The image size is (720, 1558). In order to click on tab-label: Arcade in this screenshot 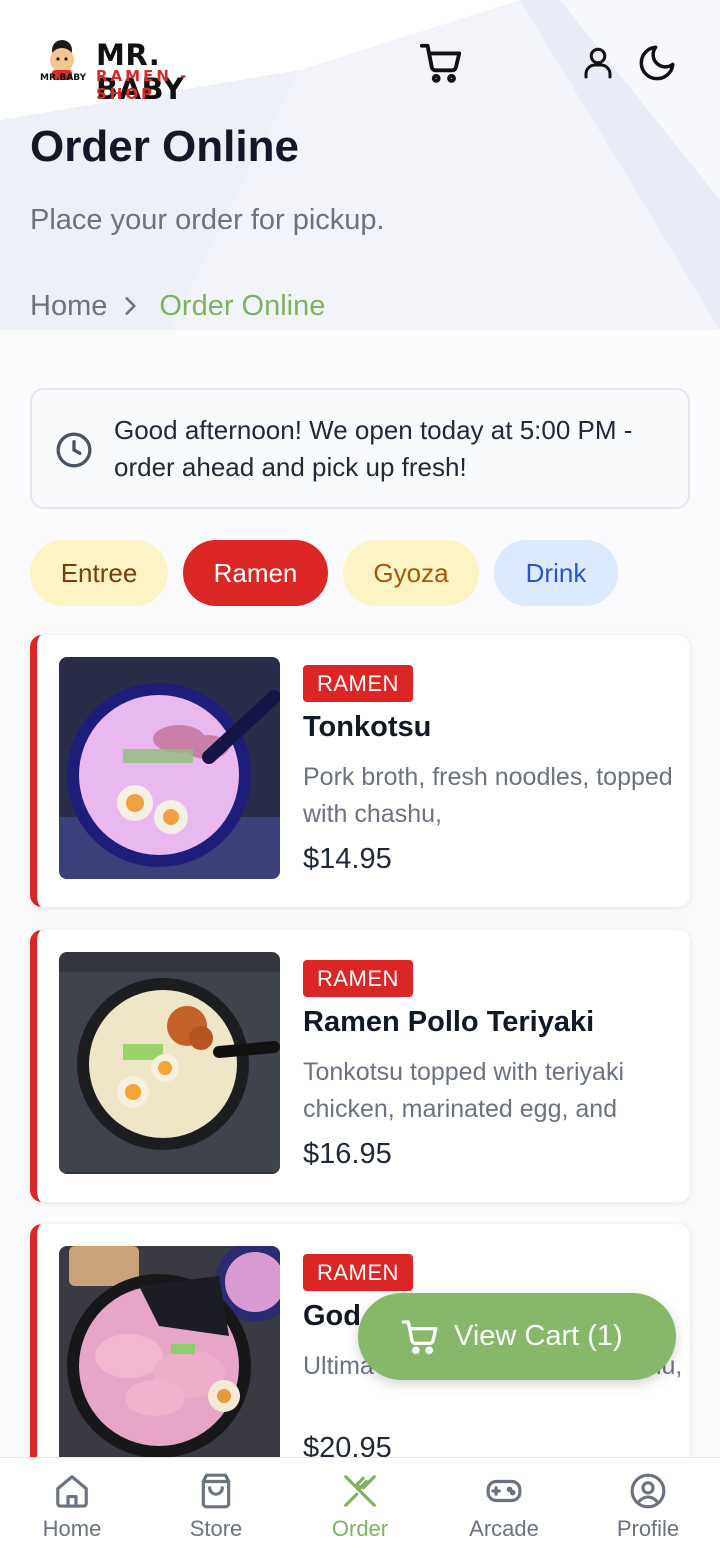, I will do `click(504, 1528)`.